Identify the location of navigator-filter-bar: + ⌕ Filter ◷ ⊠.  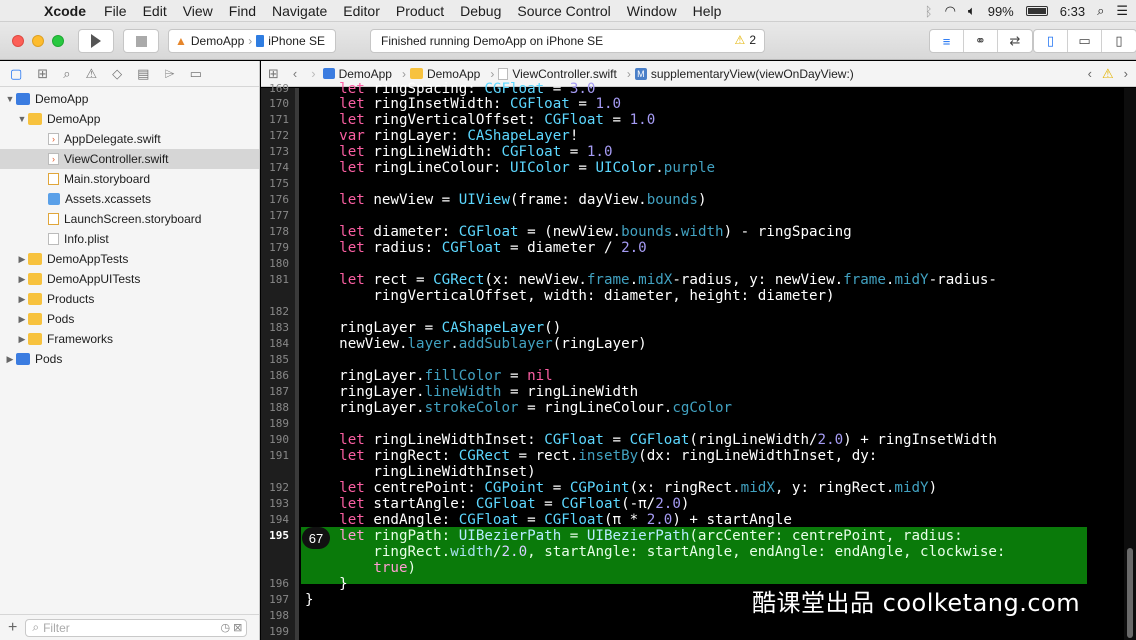
(129, 627).